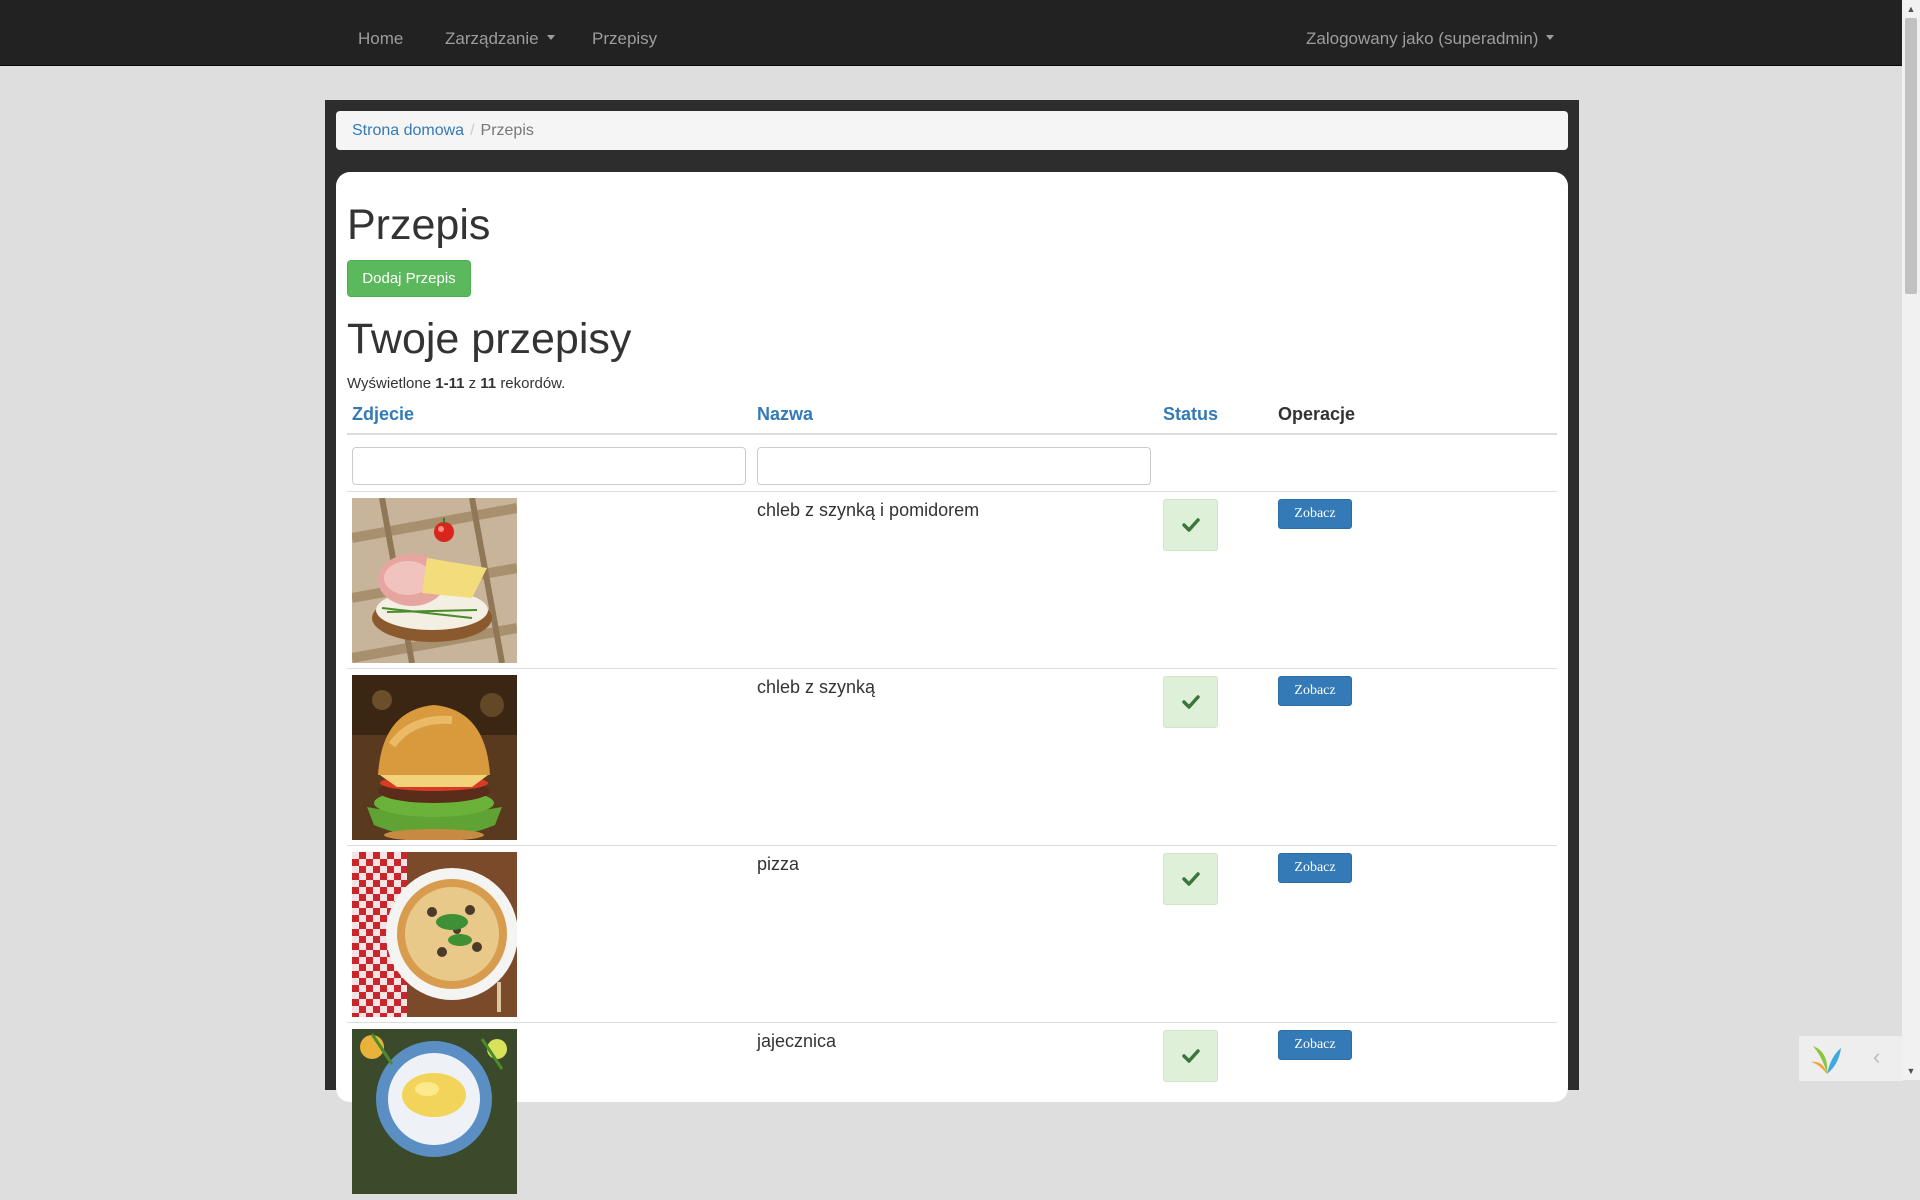 This screenshot has width=1920, height=1200. What do you see at coordinates (797, 1041) in the screenshot?
I see `recipe-name: jajecznica` at bounding box center [797, 1041].